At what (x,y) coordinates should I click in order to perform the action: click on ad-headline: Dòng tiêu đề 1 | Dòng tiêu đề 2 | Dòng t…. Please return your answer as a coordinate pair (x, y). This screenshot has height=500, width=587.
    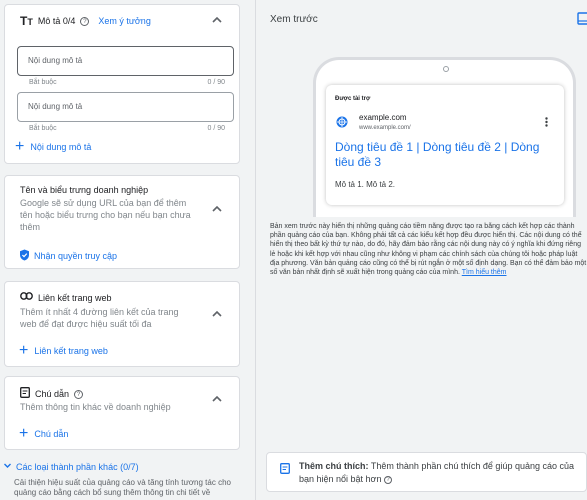
    Looking at the image, I should click on (442, 155).